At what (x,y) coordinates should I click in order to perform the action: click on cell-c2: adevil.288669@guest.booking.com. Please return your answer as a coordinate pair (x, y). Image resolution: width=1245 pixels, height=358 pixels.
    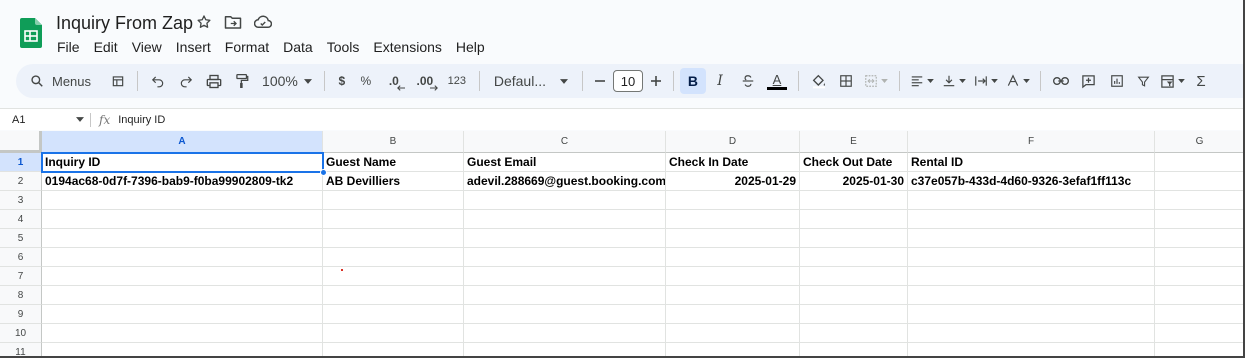
    Looking at the image, I should click on (565, 181).